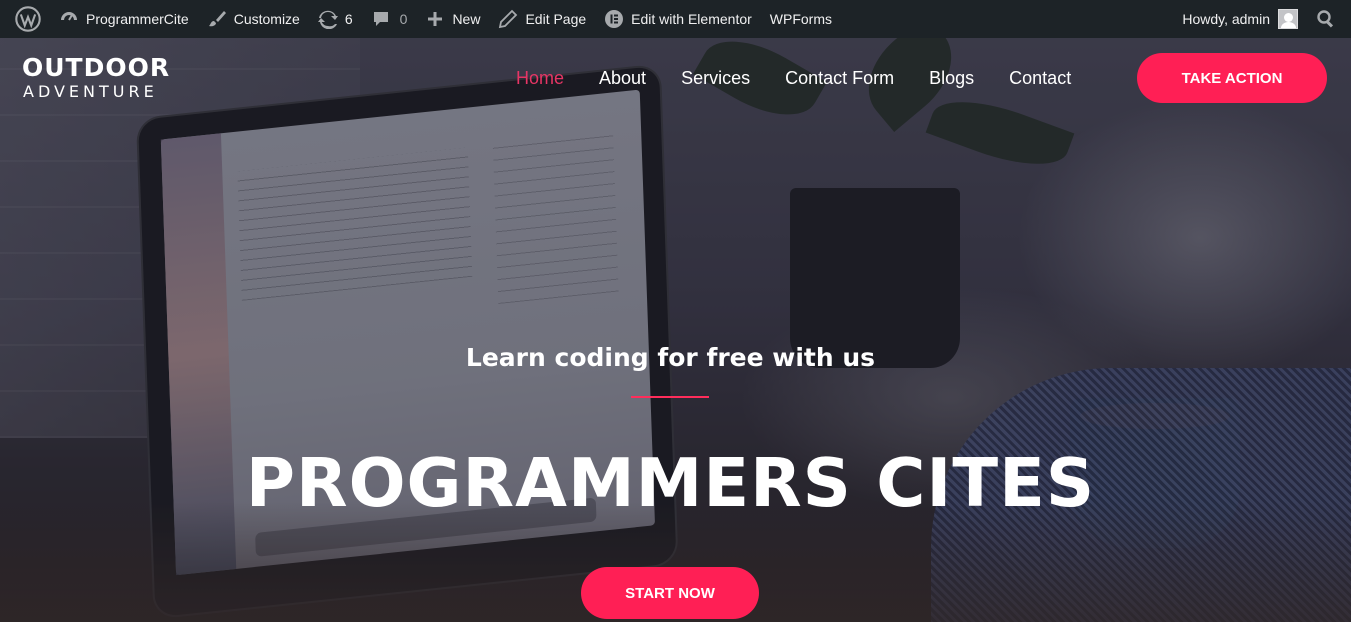 Image resolution: width=1351 pixels, height=622 pixels. What do you see at coordinates (691, 19) in the screenshot?
I see `elementor-label: Edit with Elementor` at bounding box center [691, 19].